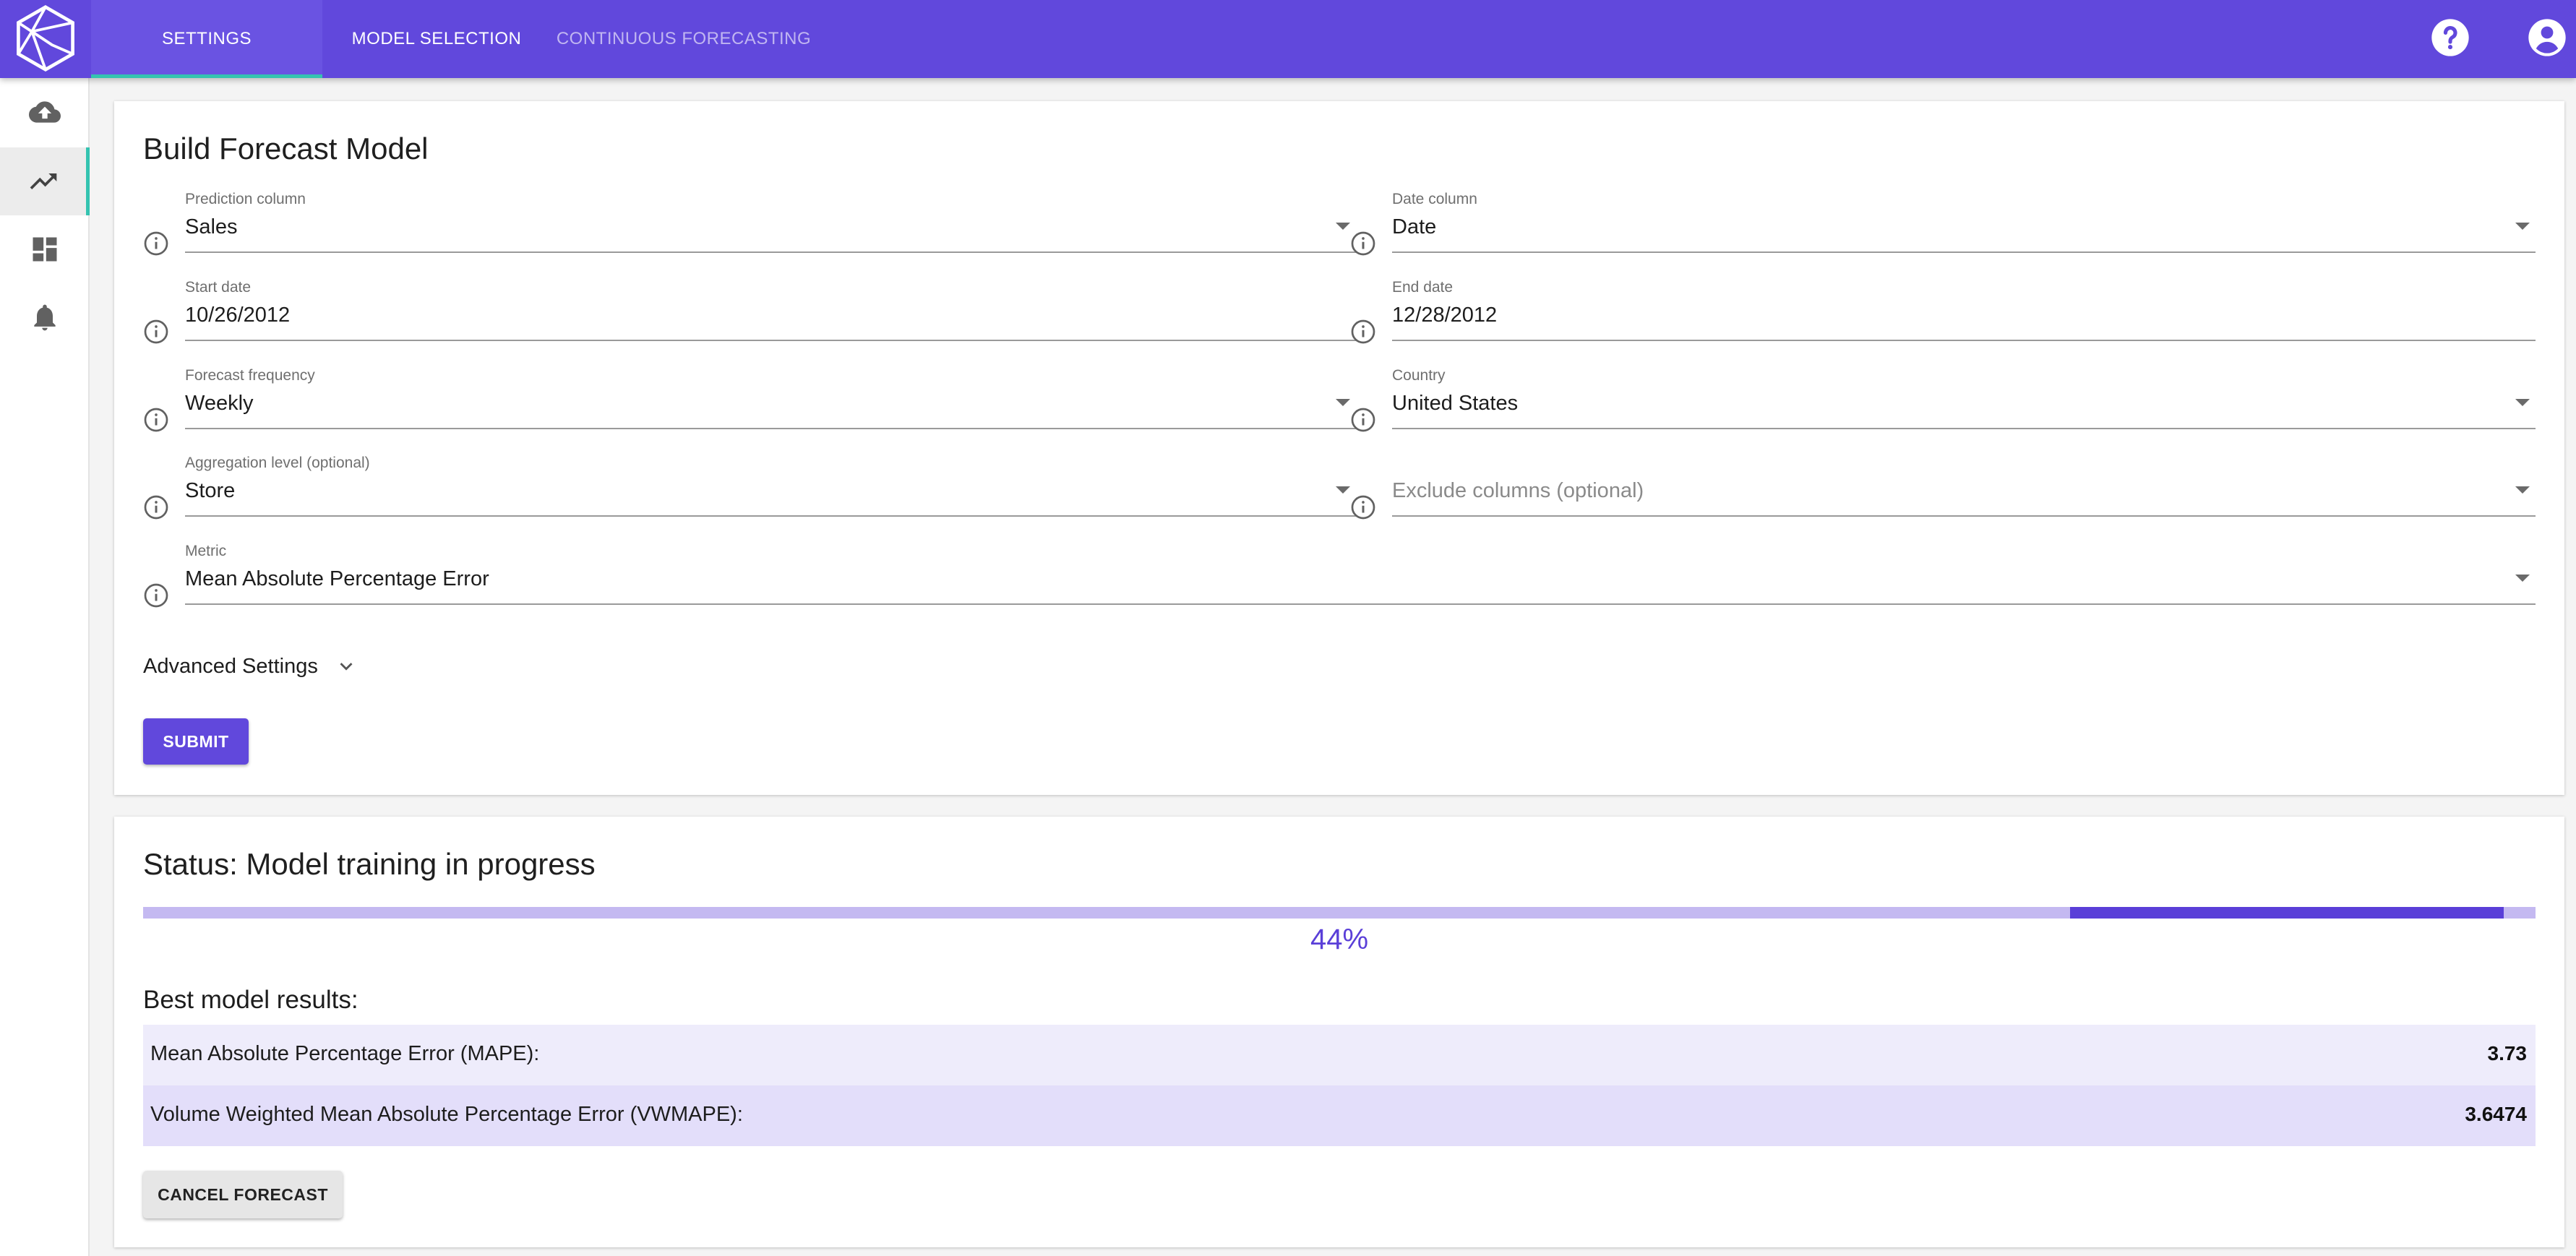 This screenshot has width=2576, height=1256. Describe the element at coordinates (220, 403) in the screenshot. I see `forecast-frequency-value: Weekly` at that location.